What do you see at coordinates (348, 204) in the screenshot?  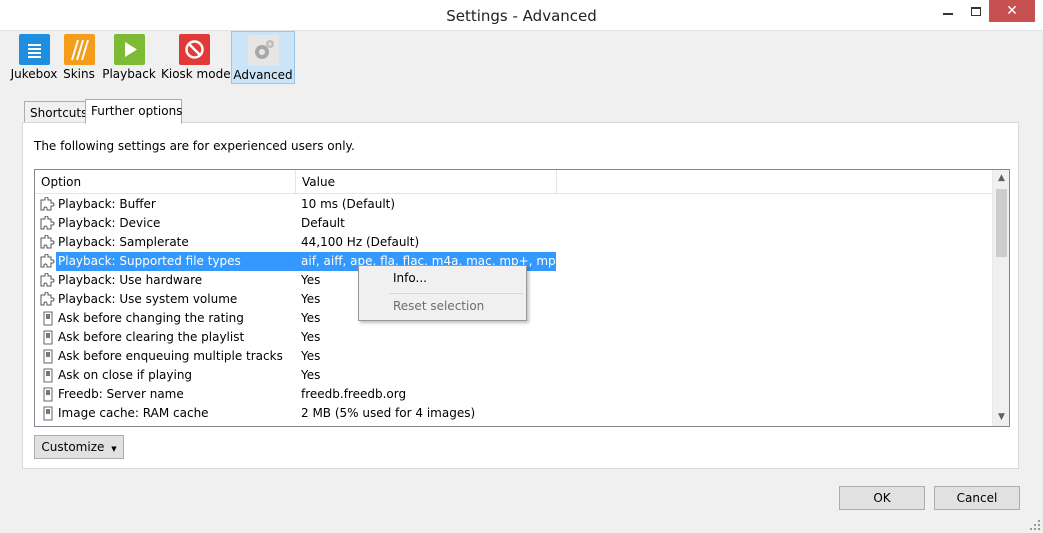 I see `row-value: 10 ms (Default)` at bounding box center [348, 204].